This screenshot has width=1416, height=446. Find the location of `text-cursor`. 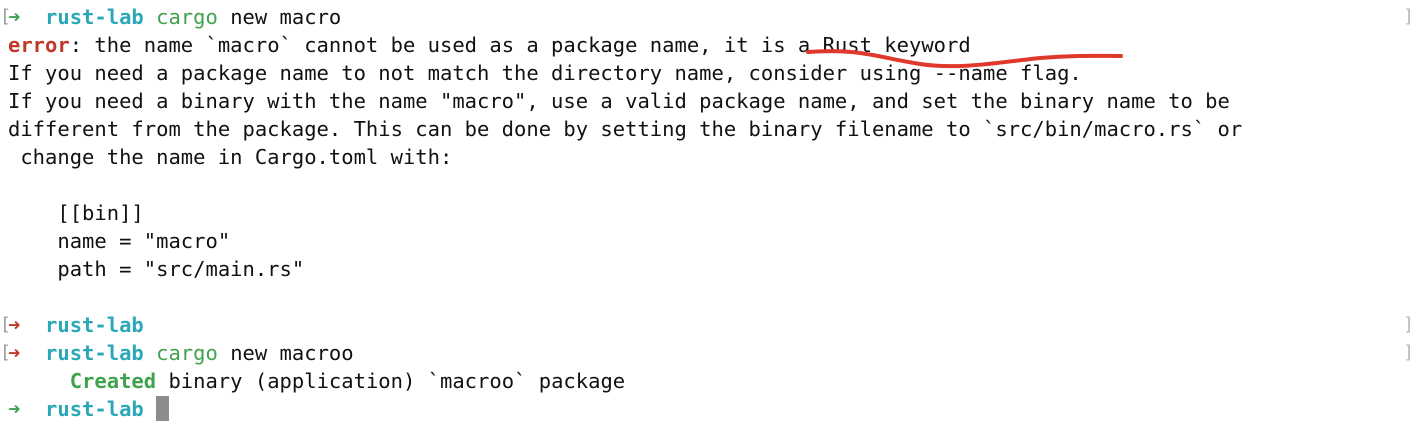

text-cursor is located at coordinates (163, 408).